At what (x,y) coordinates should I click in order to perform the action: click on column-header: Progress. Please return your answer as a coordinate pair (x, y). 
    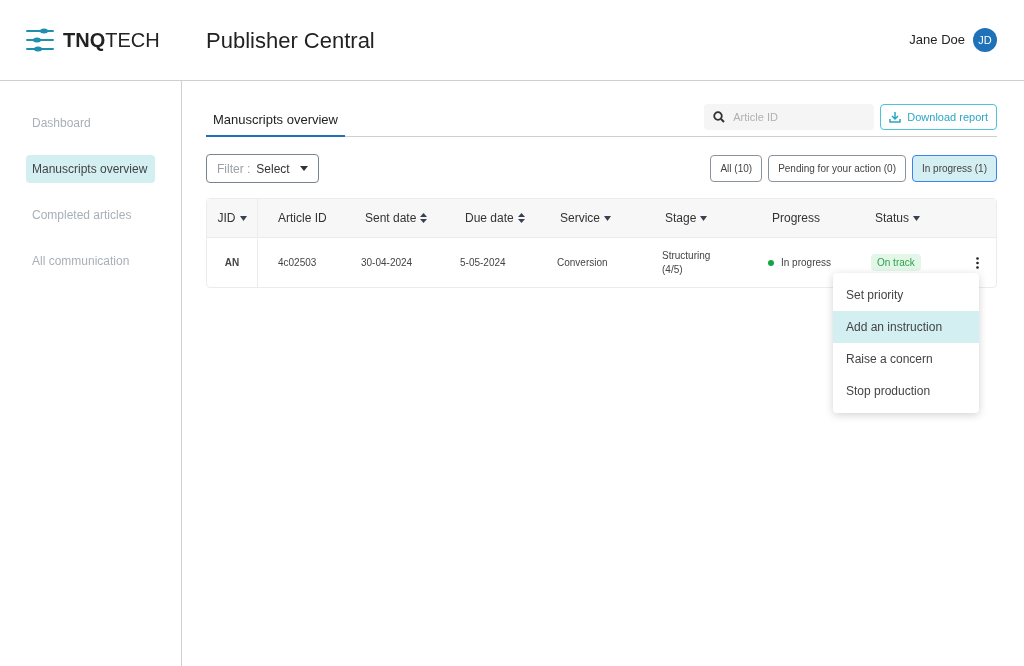
    Looking at the image, I should click on (796, 218).